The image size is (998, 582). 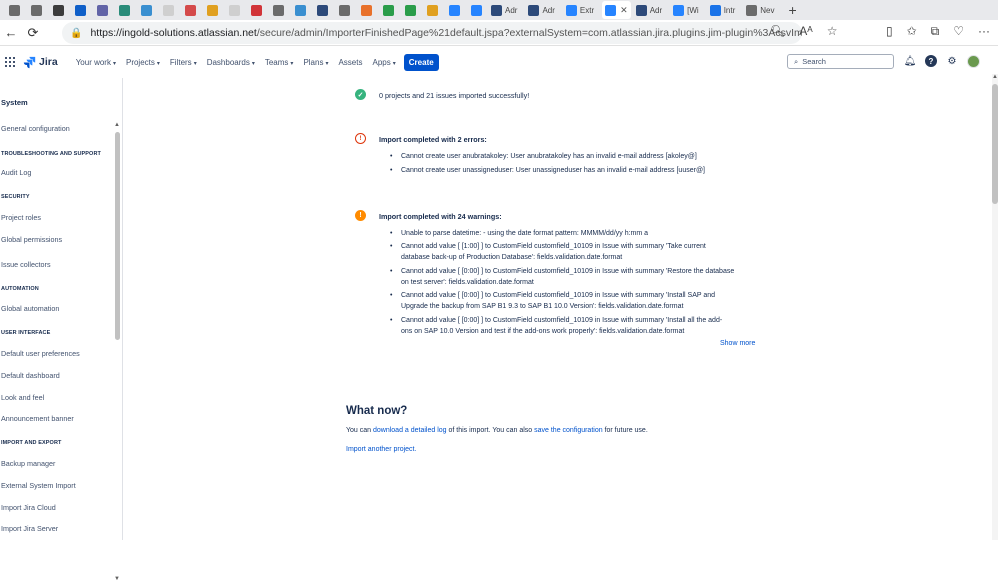 What do you see at coordinates (832, 31) in the screenshot?
I see `favorite-star-icon: ☆` at bounding box center [832, 31].